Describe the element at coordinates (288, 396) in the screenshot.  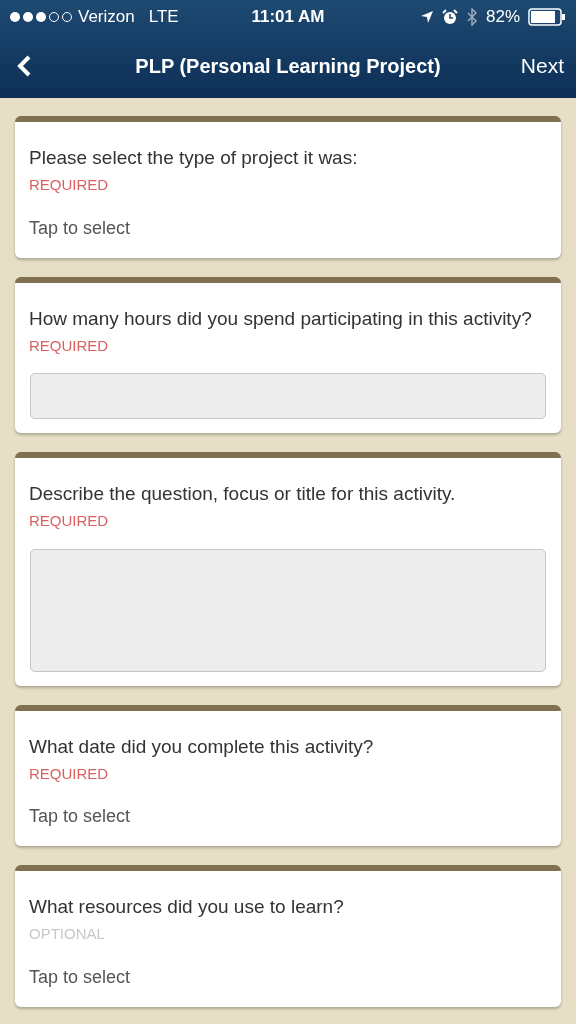
I see `input-field` at that location.